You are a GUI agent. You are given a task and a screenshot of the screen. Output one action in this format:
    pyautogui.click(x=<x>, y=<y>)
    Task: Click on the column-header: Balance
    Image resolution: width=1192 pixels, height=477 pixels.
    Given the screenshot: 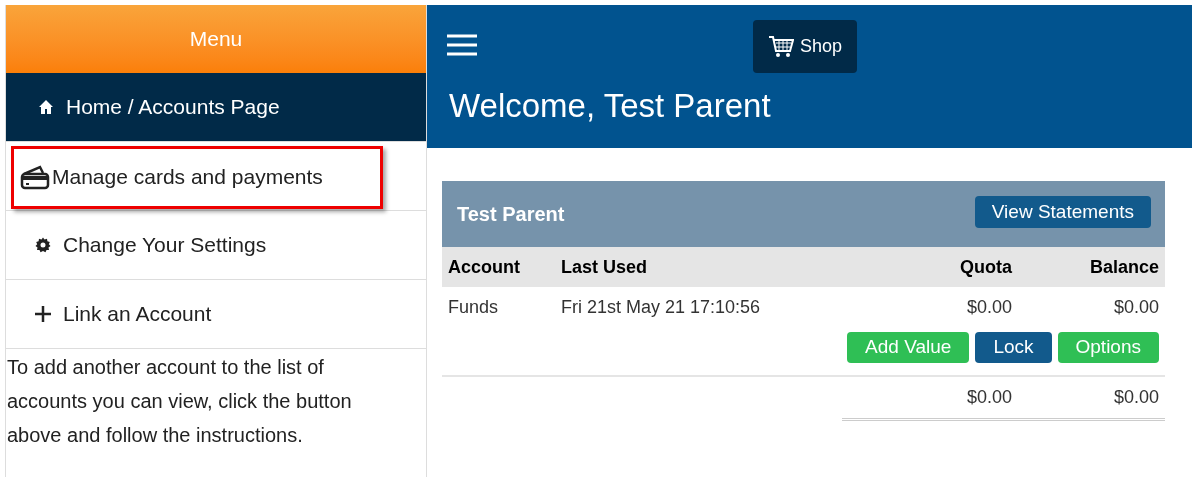 What is the action you would take?
    pyautogui.click(x=1123, y=267)
    